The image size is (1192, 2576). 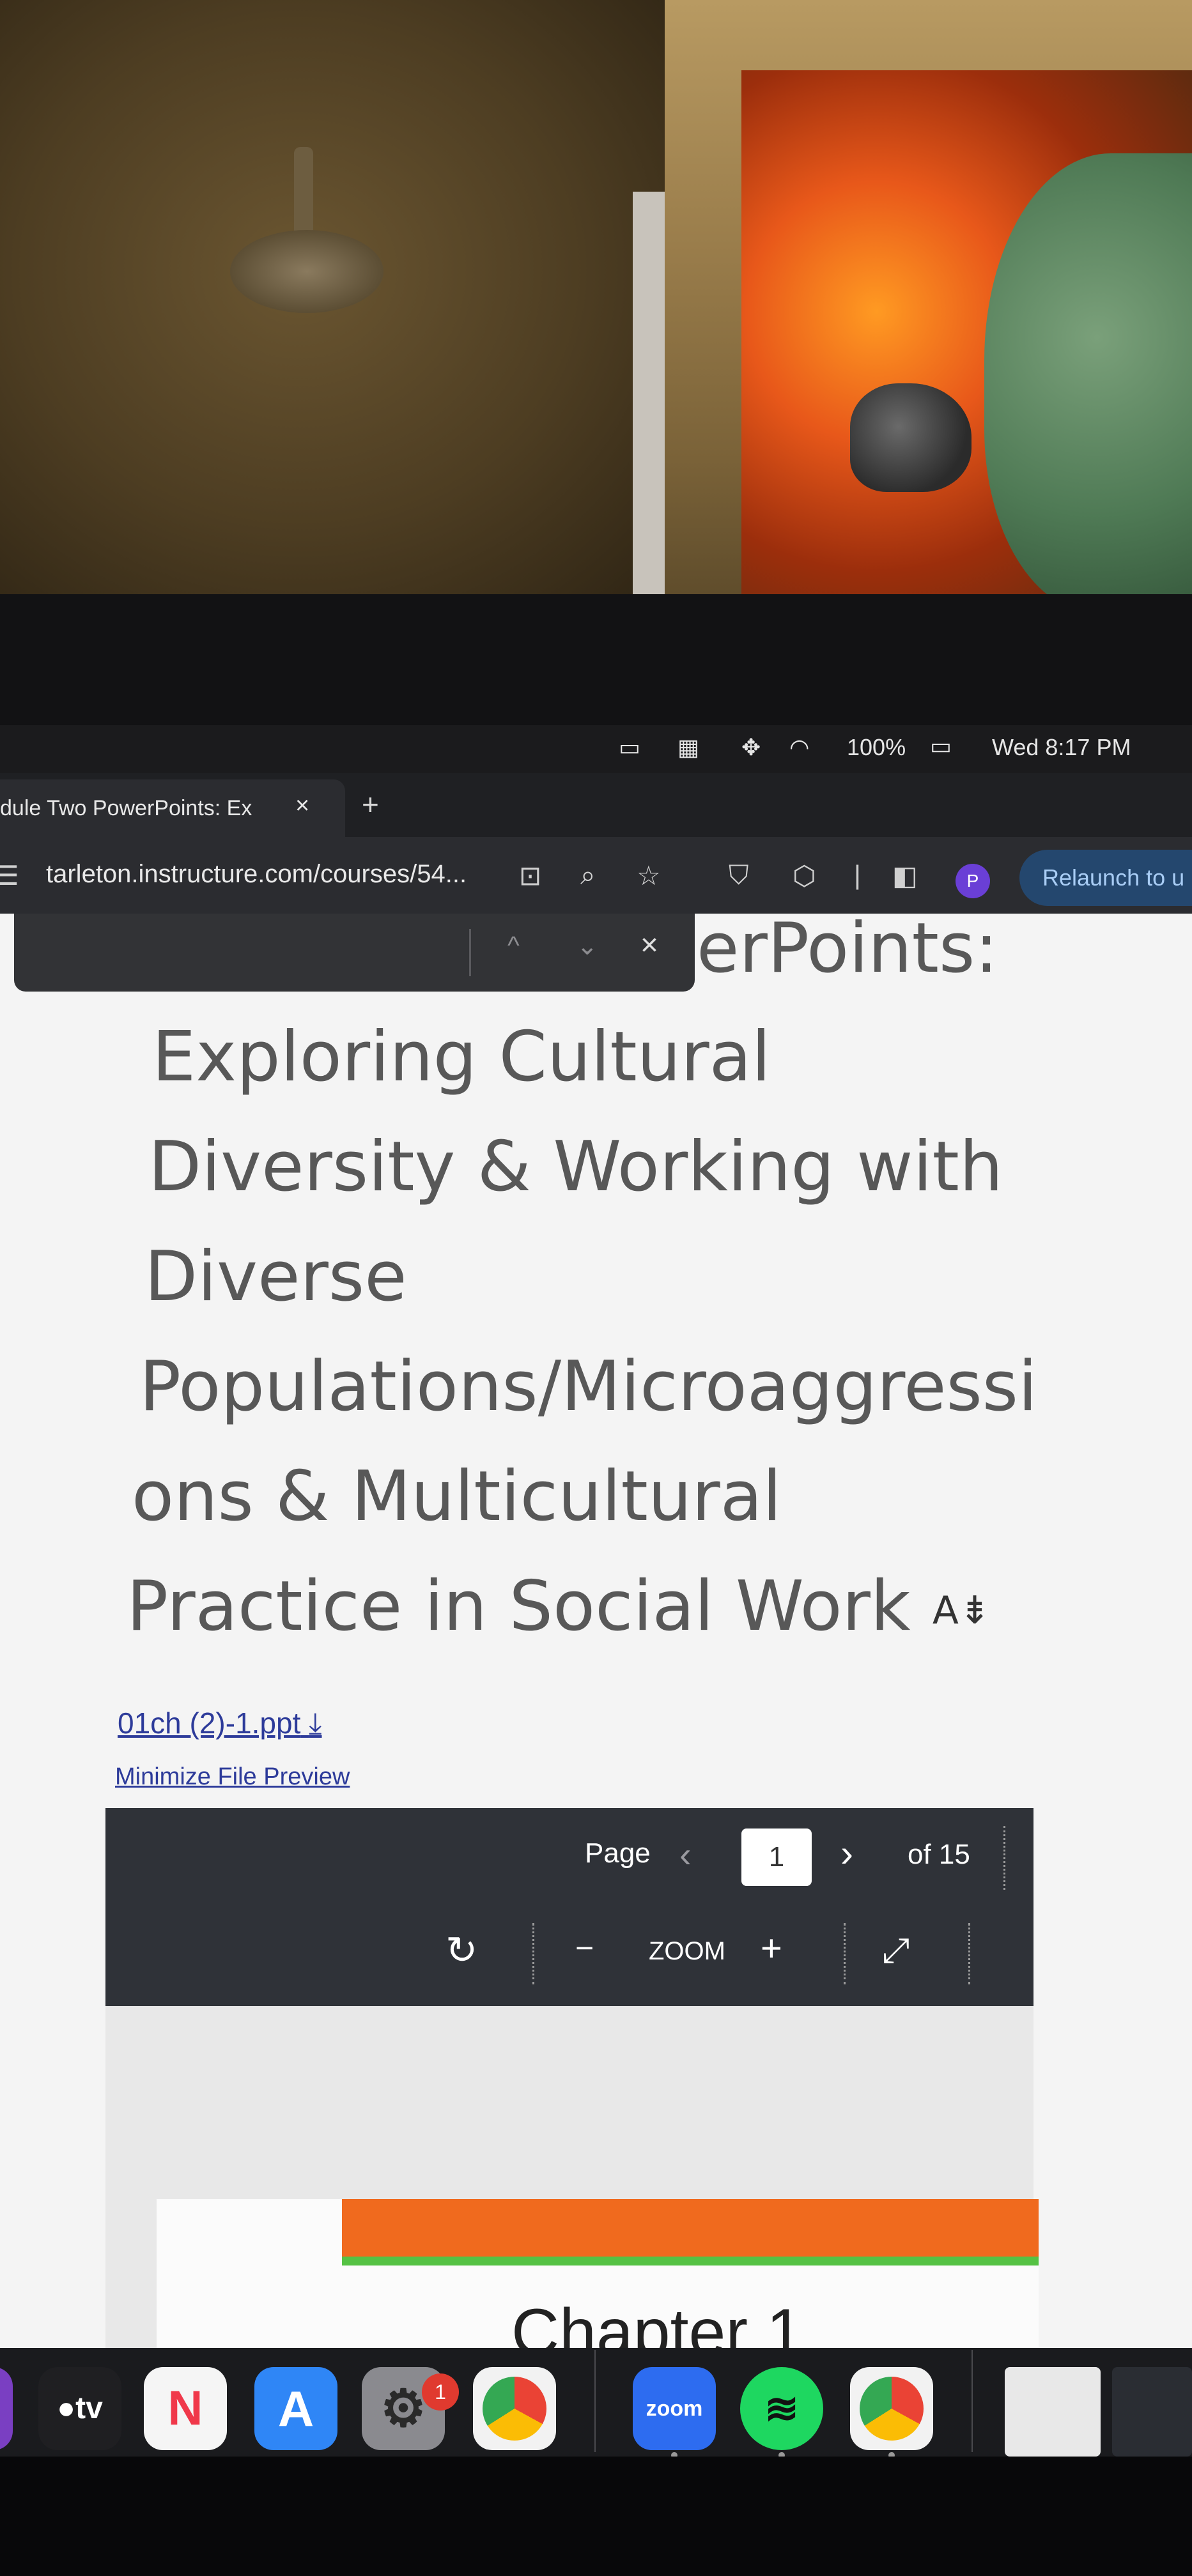 What do you see at coordinates (295, 2408) in the screenshot?
I see `app-store-icon: A` at bounding box center [295, 2408].